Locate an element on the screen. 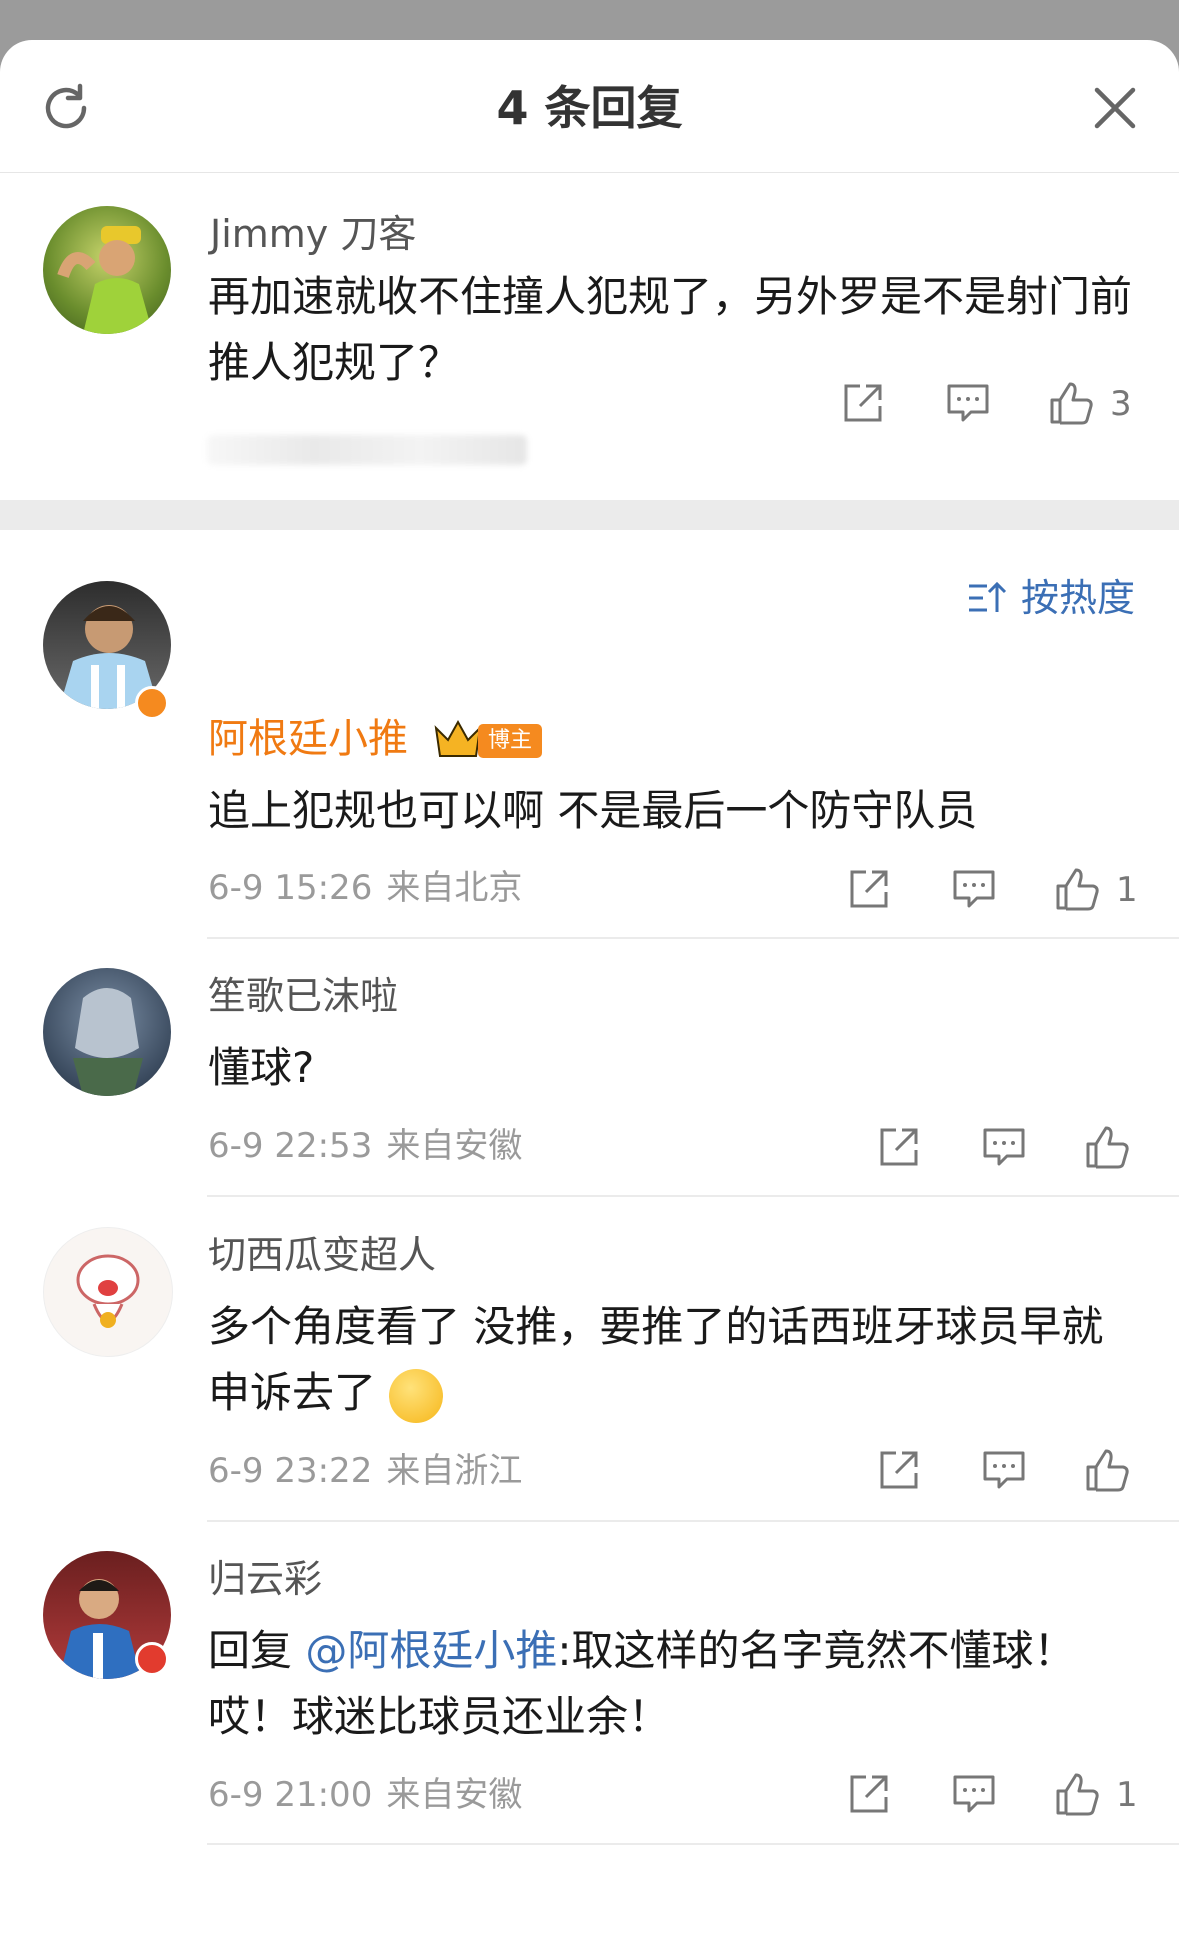  mention-link: @阿根廷小推 is located at coordinates (431, 1650).